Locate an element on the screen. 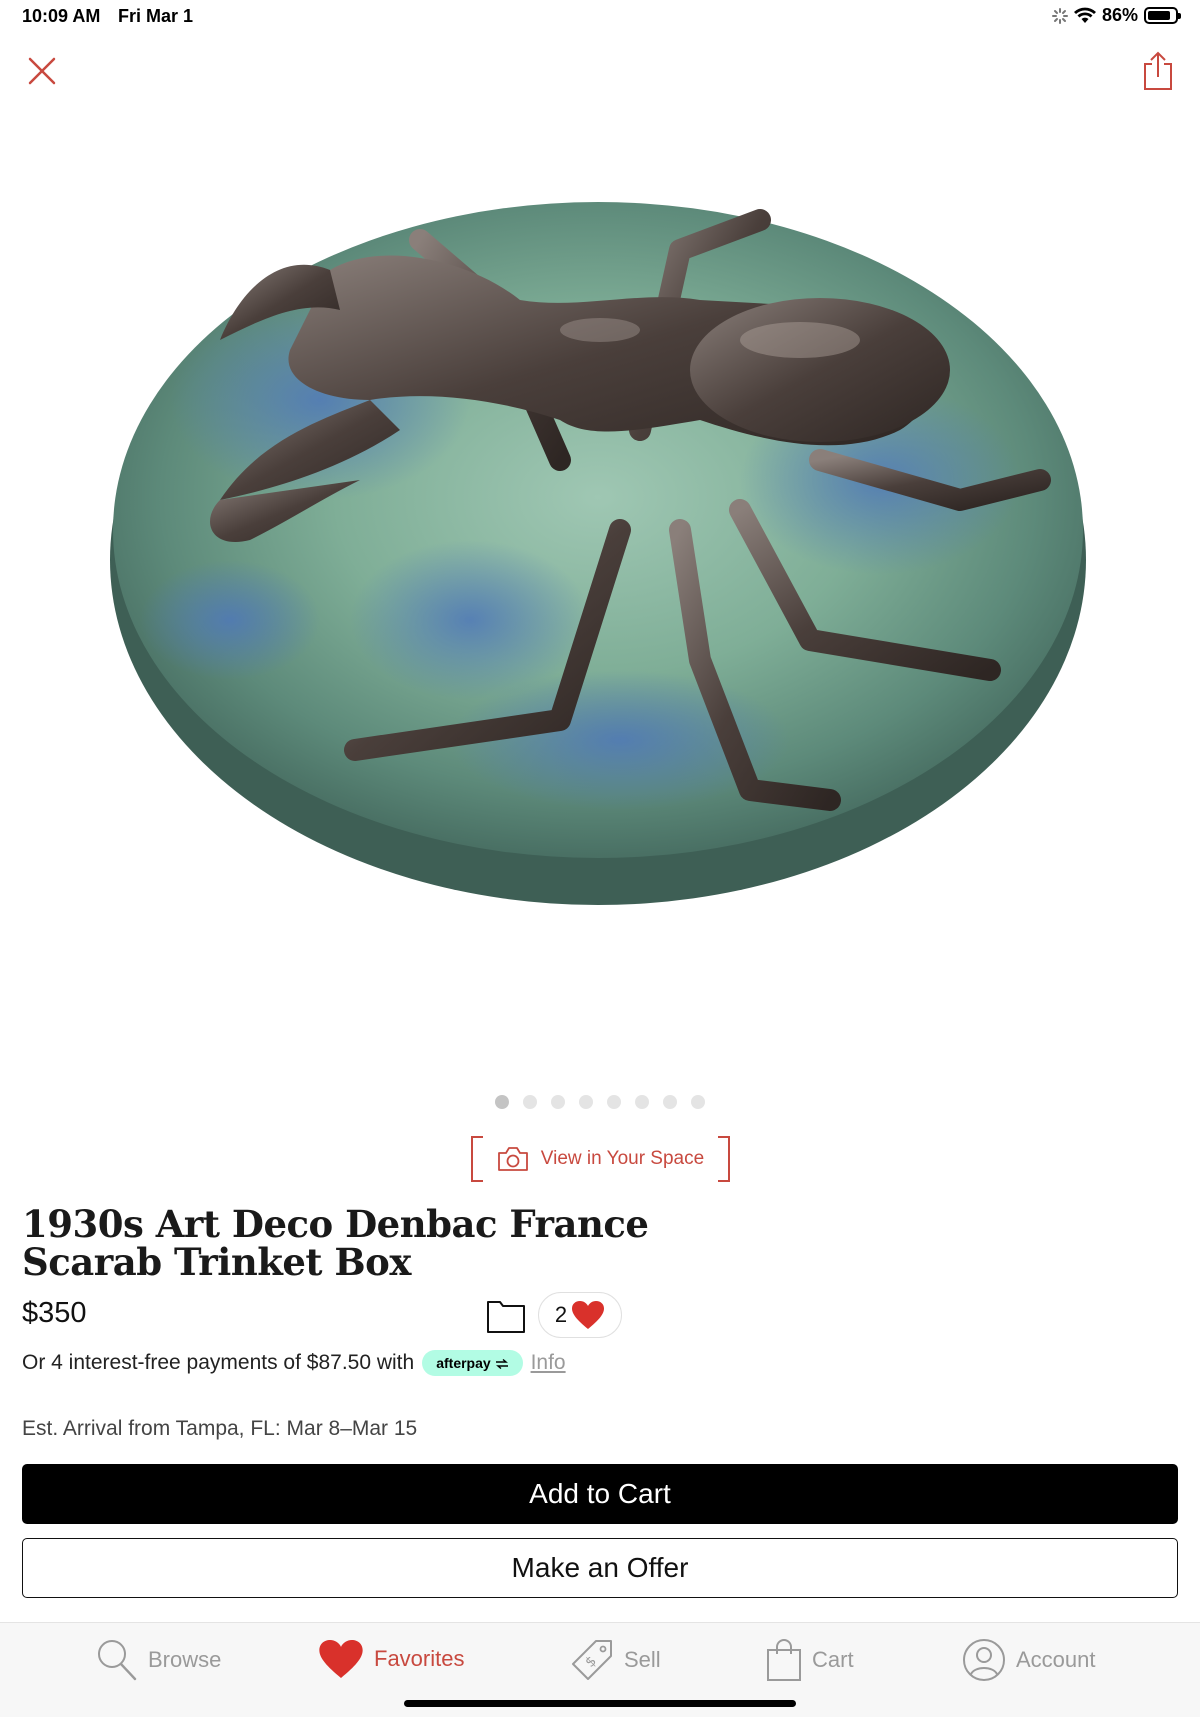  status-indicators: 86% is located at coordinates (1116, 15).